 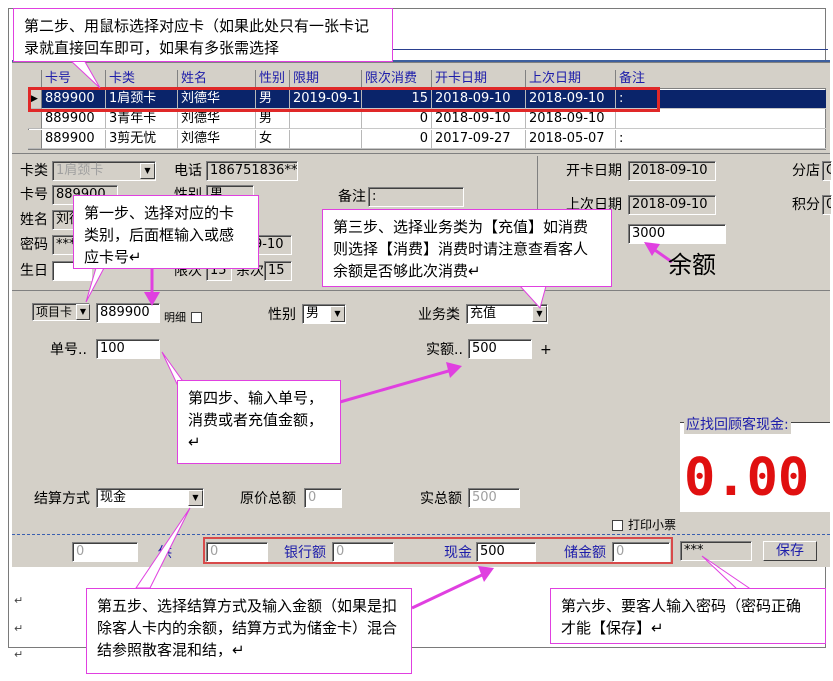 What do you see at coordinates (721, 139) in the screenshot?
I see `grid-cell: :` at bounding box center [721, 139].